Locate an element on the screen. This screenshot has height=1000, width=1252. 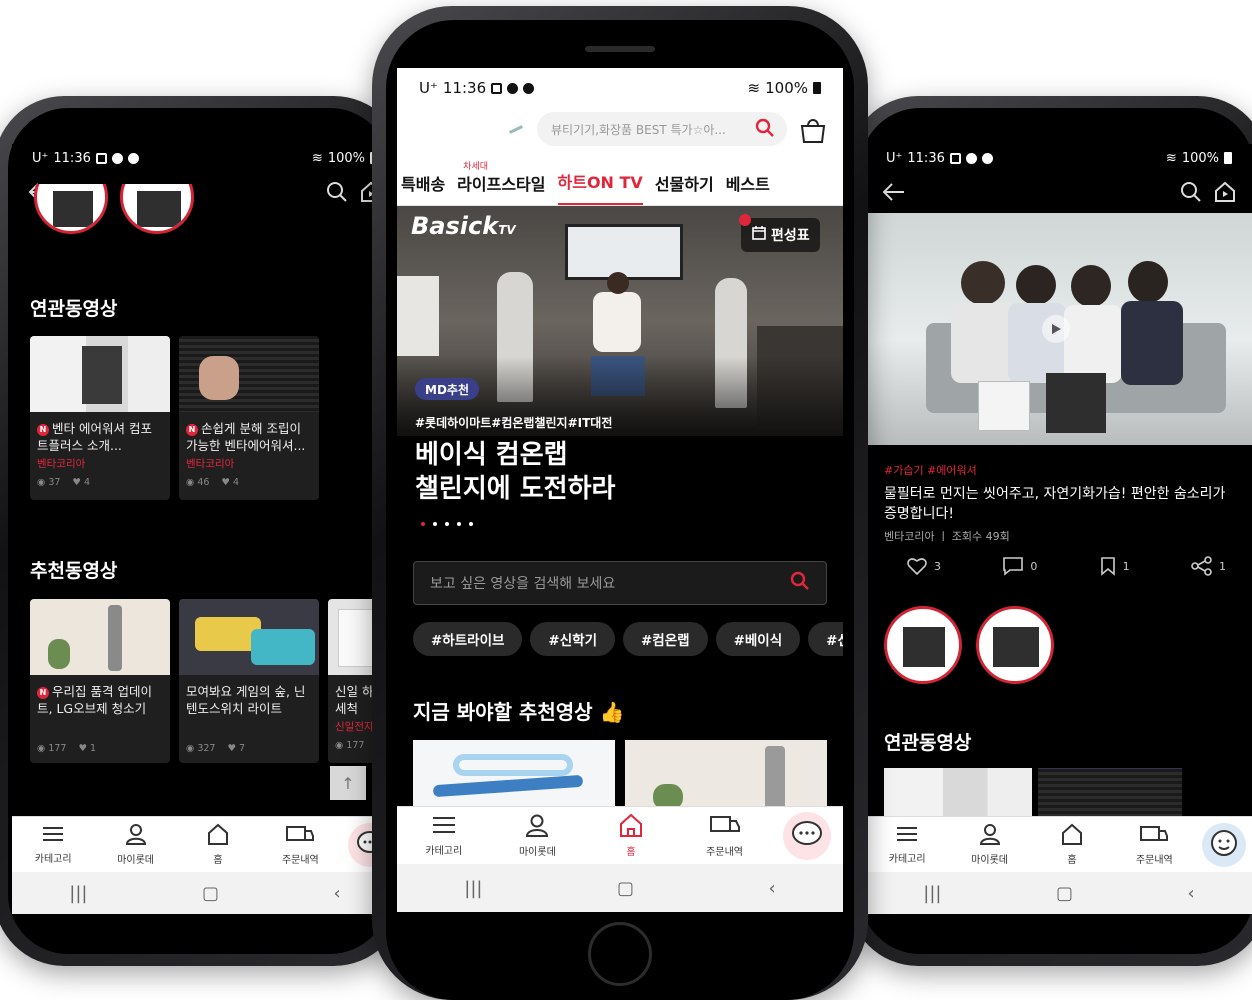
gallery-icon is located at coordinates (497, 88).